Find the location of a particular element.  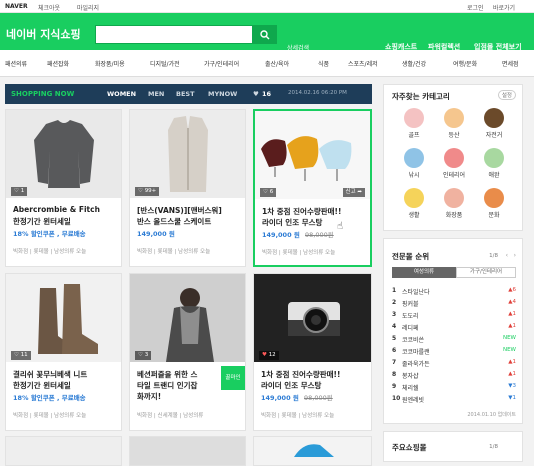

sweater-image is located at coordinates (64, 154).